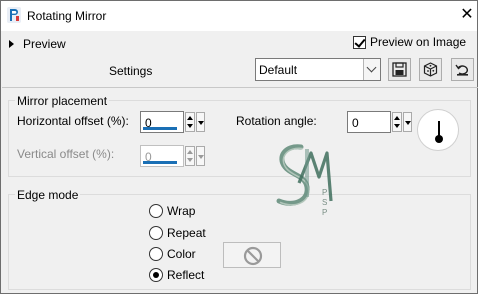 The width and height of the screenshot is (478, 294). I want to click on title-bar: Rotating Mirror ✕, so click(239, 16).